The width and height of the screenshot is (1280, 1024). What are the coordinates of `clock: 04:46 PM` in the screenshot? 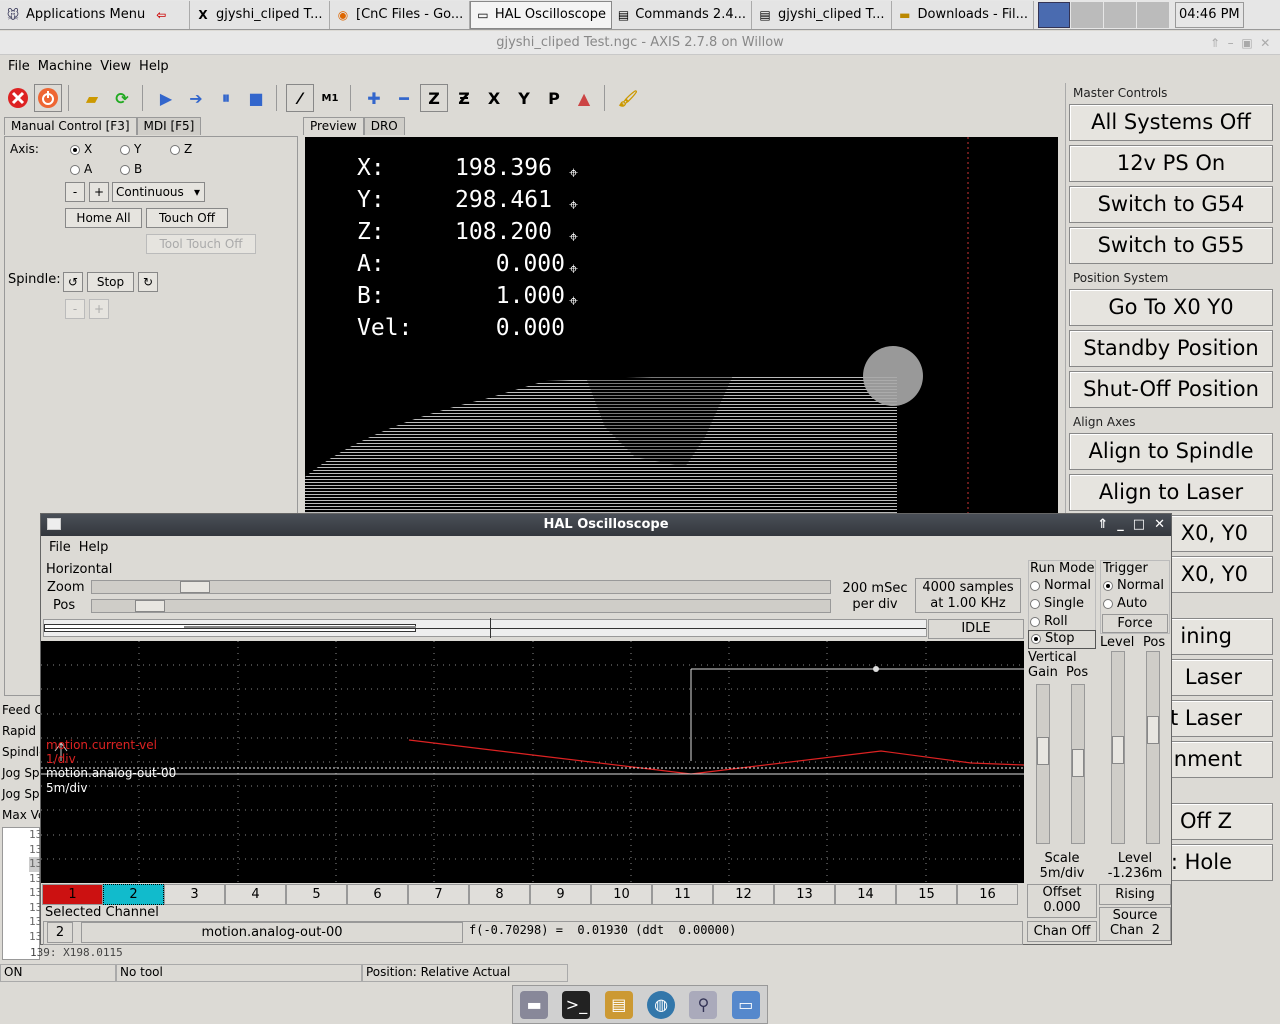 It's located at (1209, 14).